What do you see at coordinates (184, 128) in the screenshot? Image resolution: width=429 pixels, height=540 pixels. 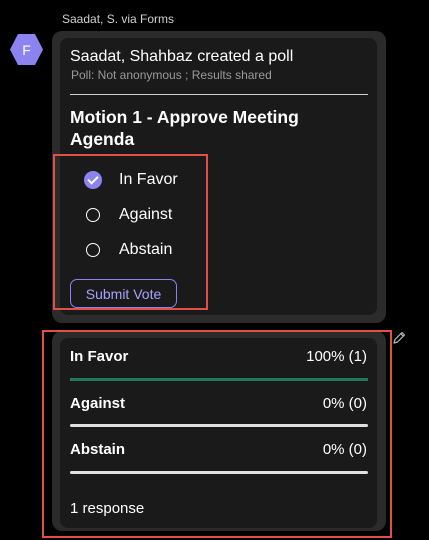 I see `poll-question: Motion 1 - Approve Meeting Agenda` at bounding box center [184, 128].